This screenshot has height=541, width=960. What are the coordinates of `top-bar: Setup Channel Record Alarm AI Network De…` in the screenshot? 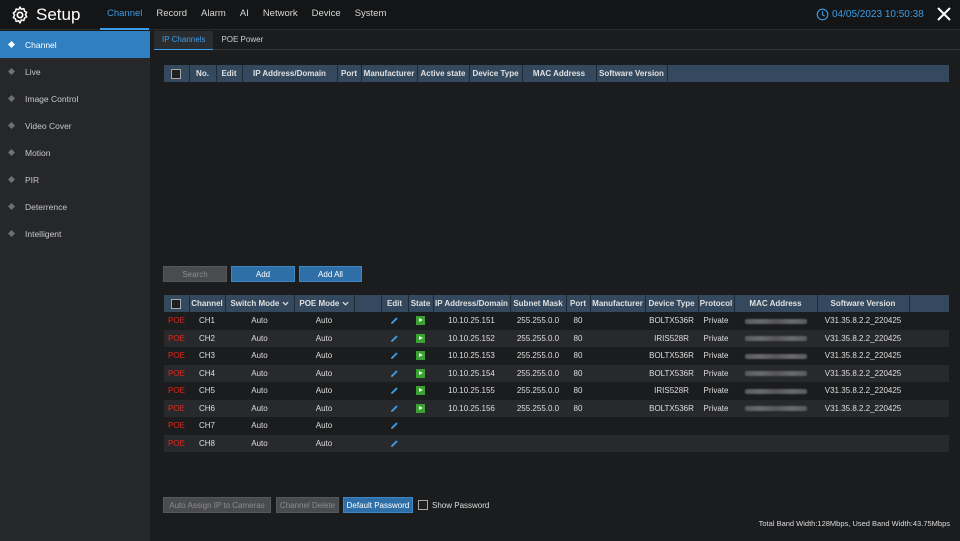 It's located at (480, 15).